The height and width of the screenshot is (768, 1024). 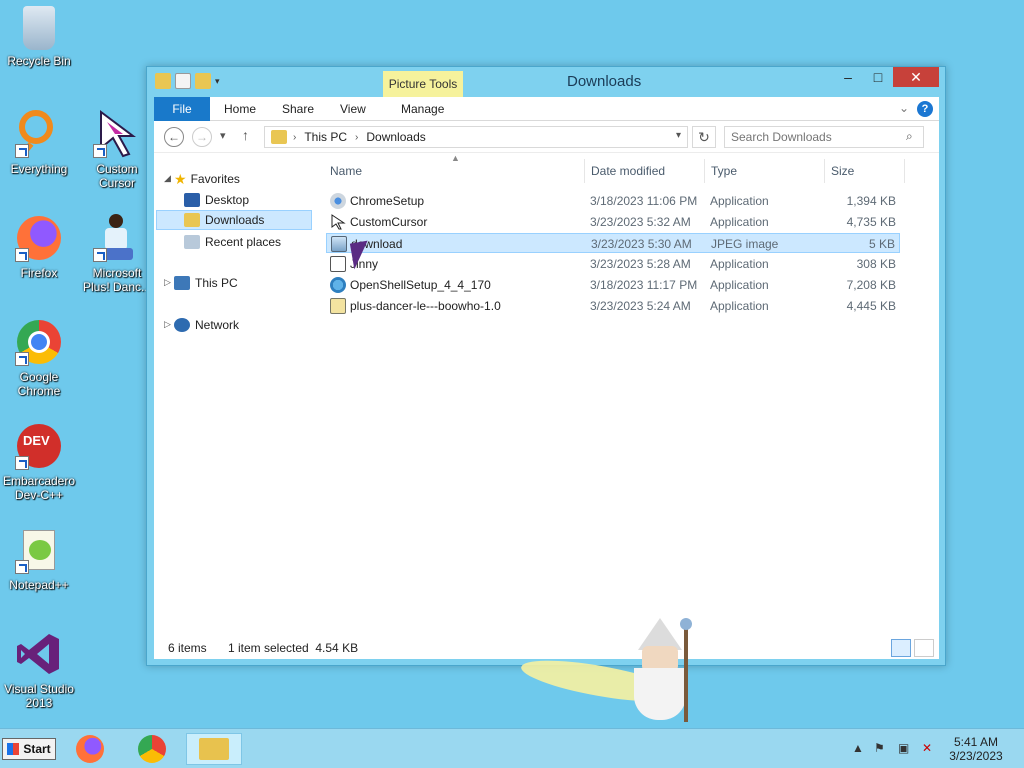 What do you see at coordinates (704, 137) in the screenshot?
I see `refresh-button: ↻` at bounding box center [704, 137].